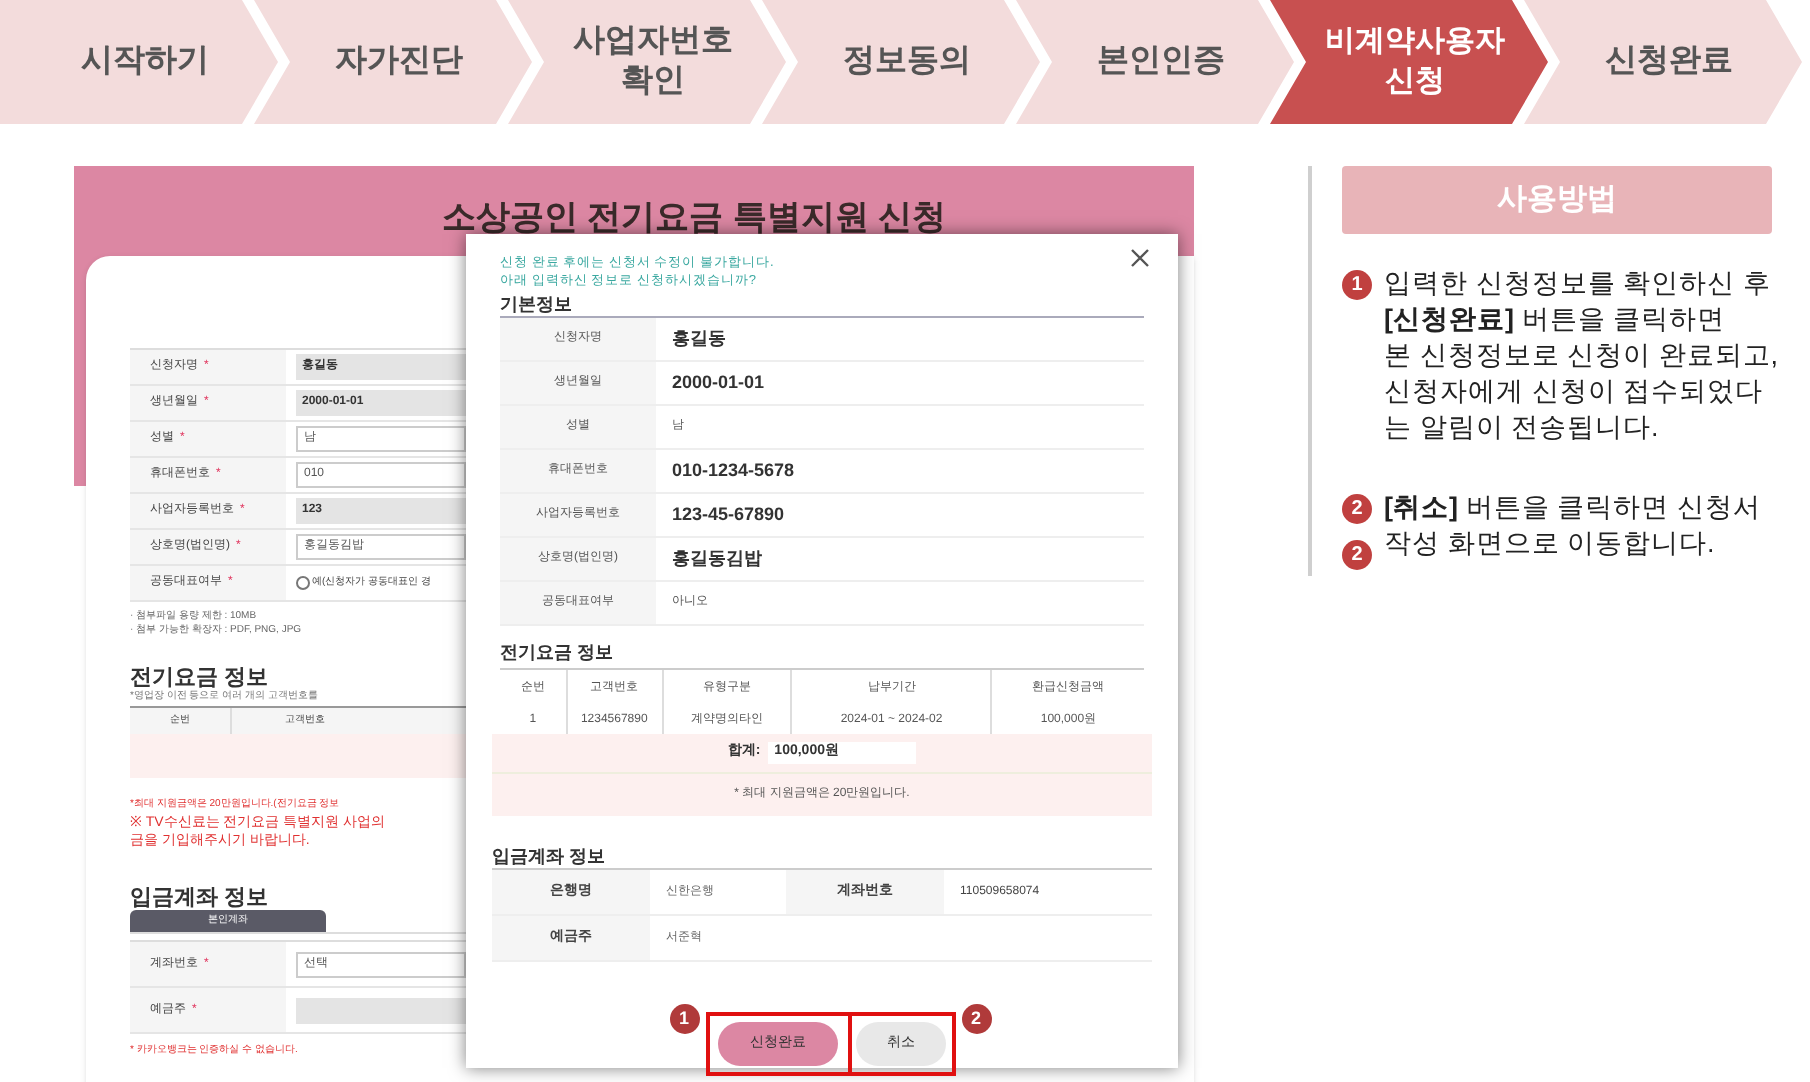 The image size is (1810, 1082). I want to click on step-tab: 자가진단, so click(393, 62).